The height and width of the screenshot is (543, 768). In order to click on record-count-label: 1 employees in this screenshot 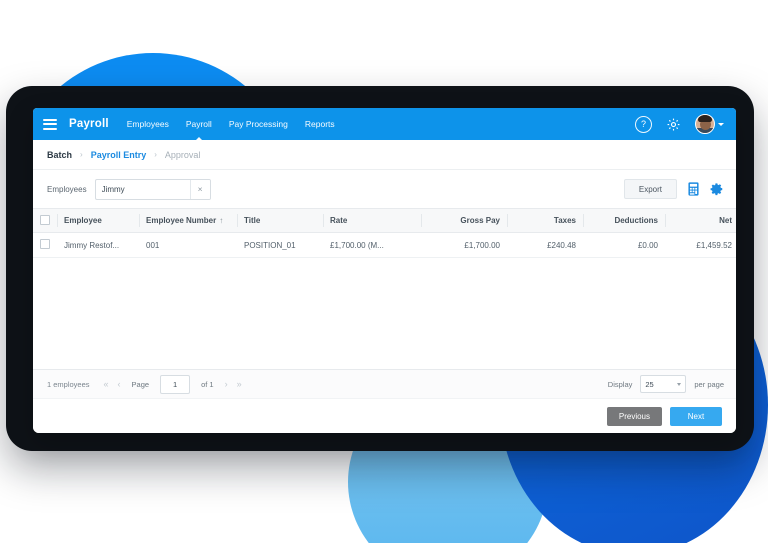, I will do `click(68, 384)`.